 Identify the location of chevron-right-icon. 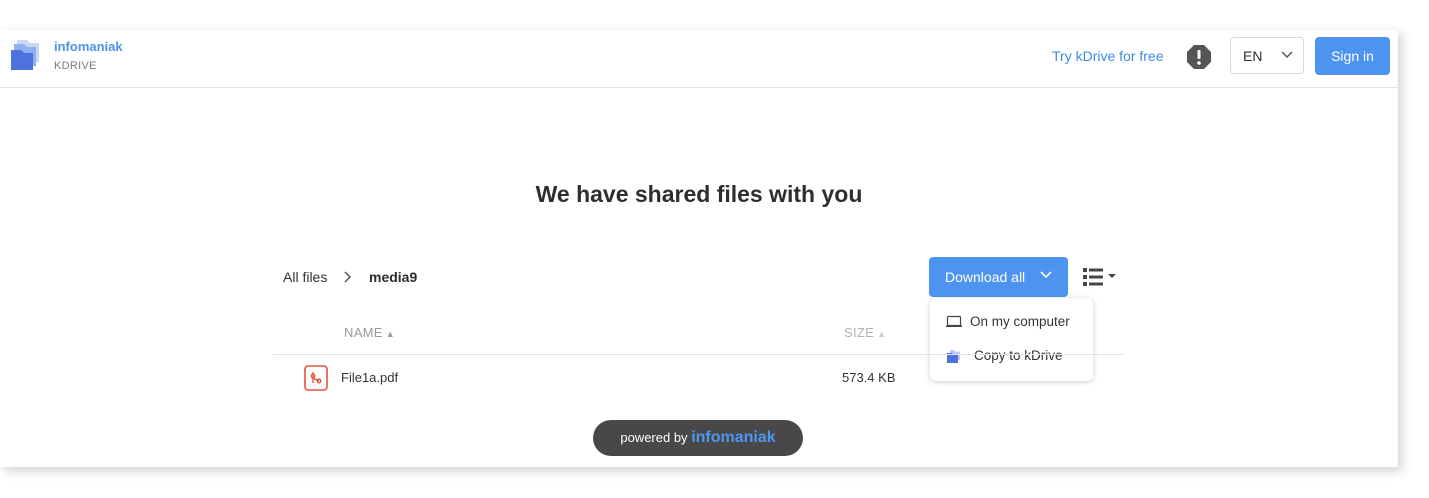
(348, 277).